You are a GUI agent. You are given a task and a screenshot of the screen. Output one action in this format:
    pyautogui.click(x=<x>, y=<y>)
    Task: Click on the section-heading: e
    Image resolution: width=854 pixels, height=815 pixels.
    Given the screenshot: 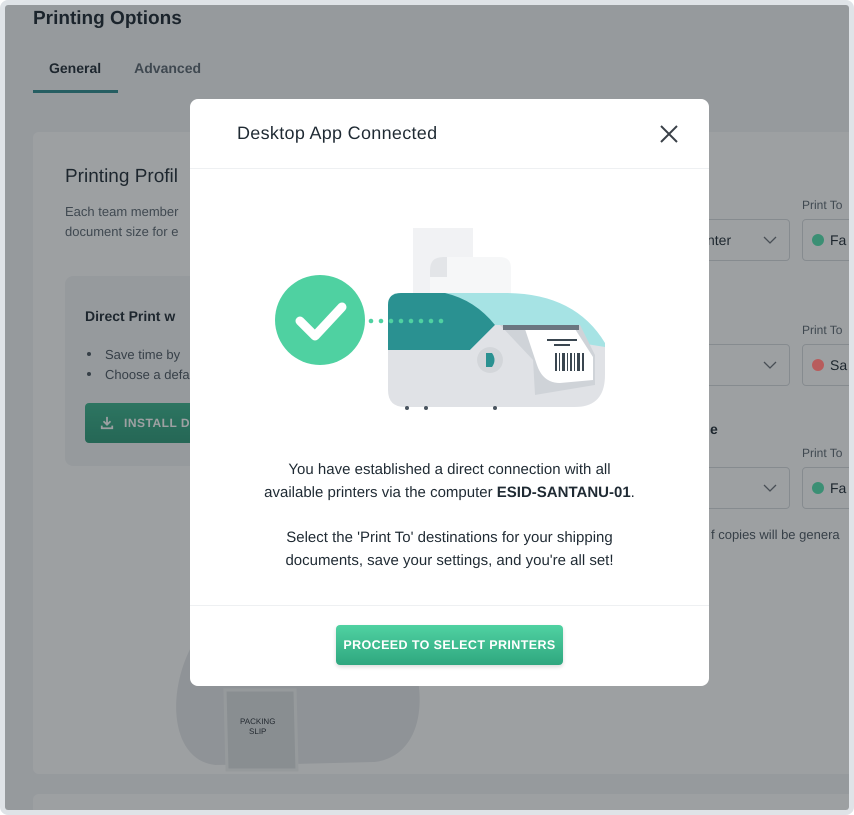 What is the action you would take?
    pyautogui.click(x=714, y=429)
    